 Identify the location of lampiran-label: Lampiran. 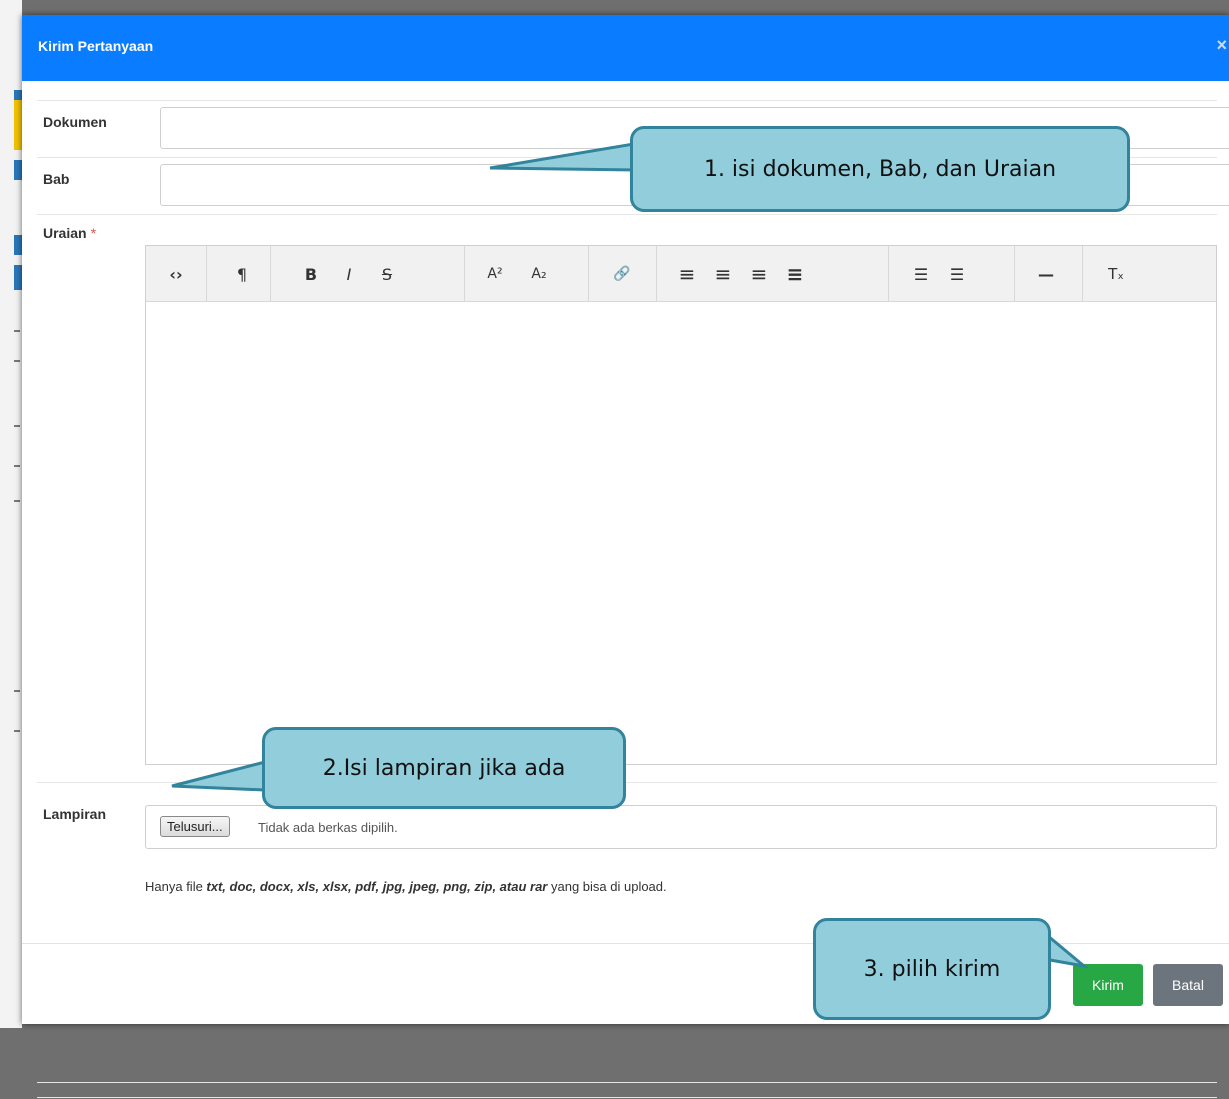
(75, 814).